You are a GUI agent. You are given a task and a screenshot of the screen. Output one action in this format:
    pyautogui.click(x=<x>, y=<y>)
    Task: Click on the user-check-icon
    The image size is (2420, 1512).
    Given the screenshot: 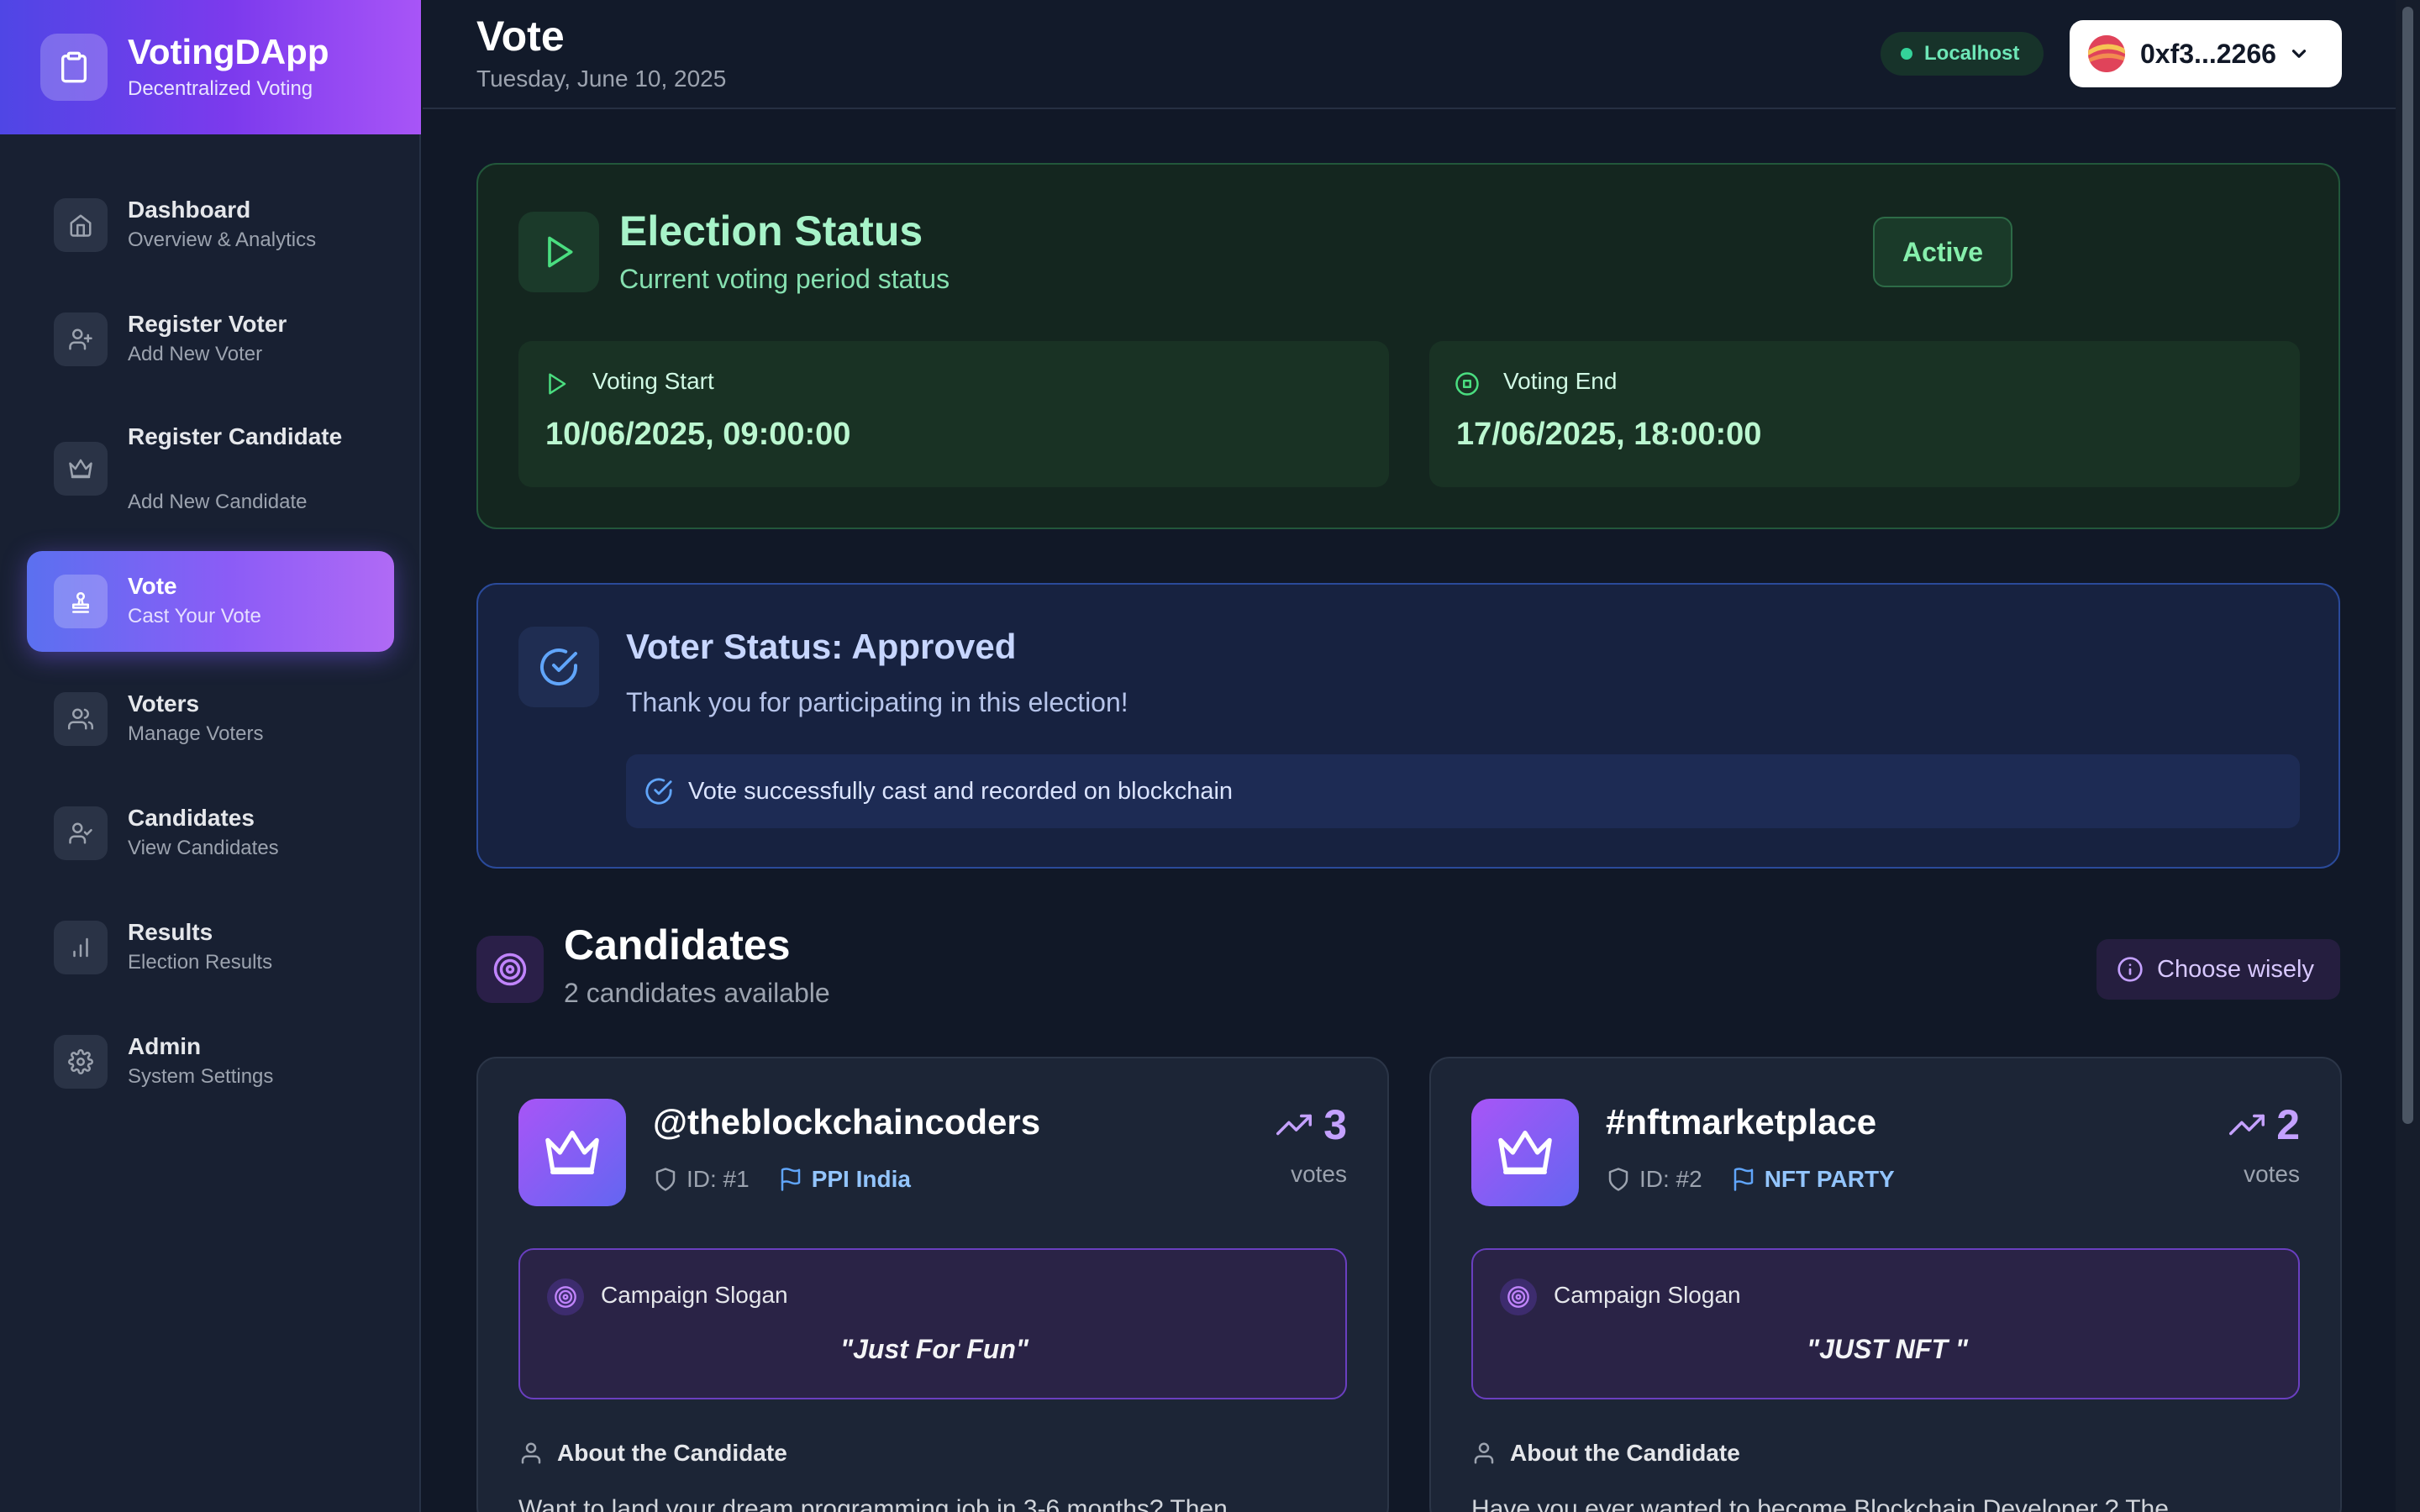 What is the action you would take?
    pyautogui.click(x=81, y=833)
    